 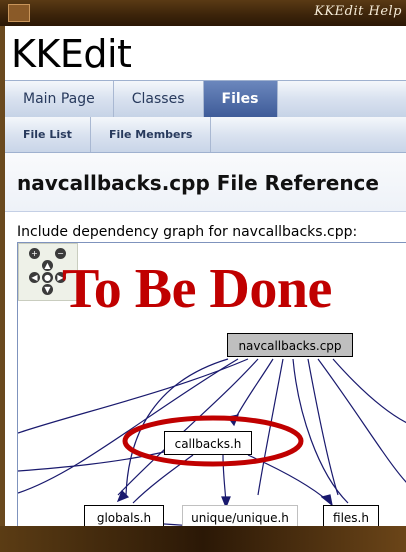 I want to click on page-header: navcallbacks.cpp File Reference, so click(x=205, y=182).